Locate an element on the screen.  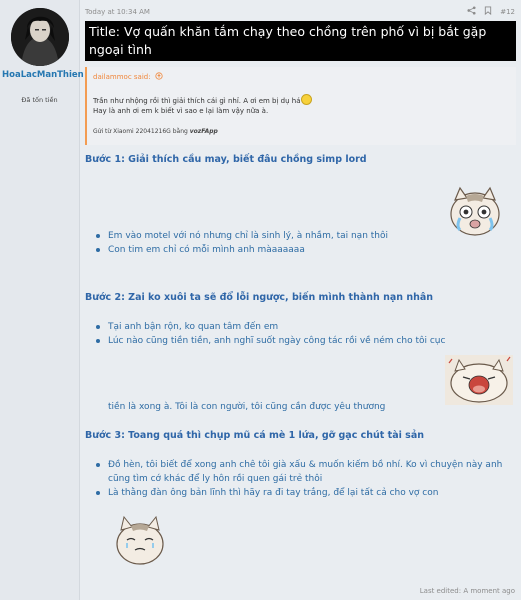
message-actions: #12 is located at coordinates (491, 12).